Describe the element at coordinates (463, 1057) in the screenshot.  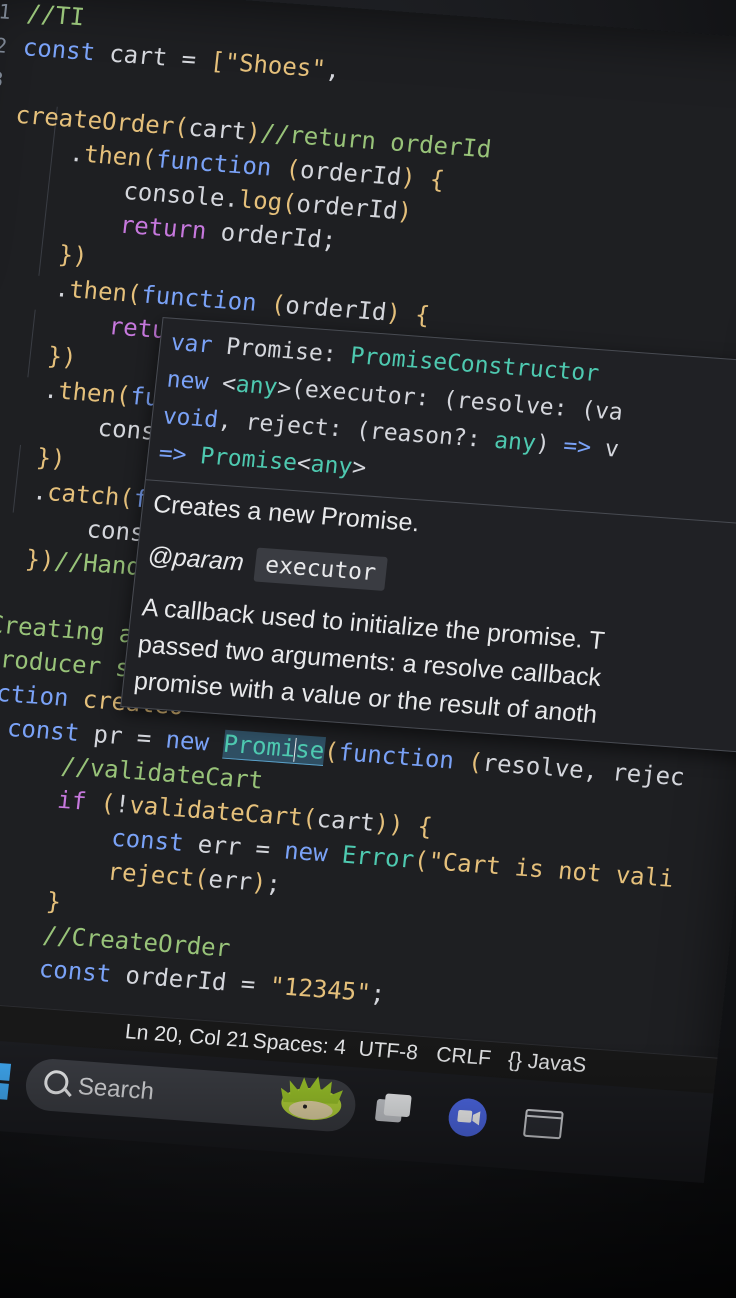
I see `eol-setting: CRLF` at that location.